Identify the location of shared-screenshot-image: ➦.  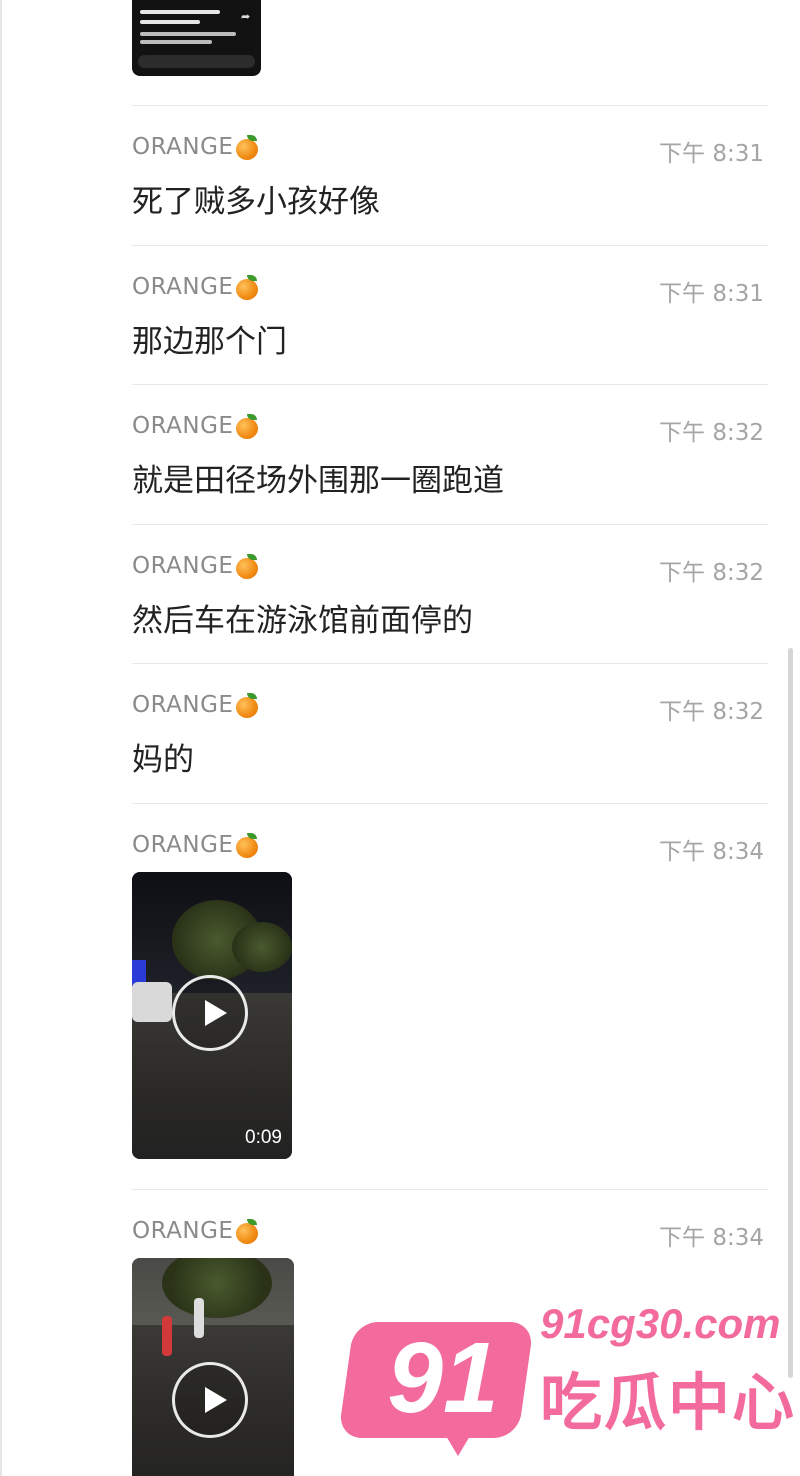
(196, 38).